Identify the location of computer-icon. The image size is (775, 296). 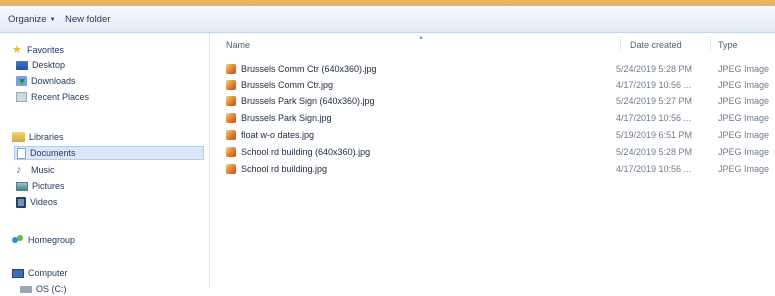
(18, 273).